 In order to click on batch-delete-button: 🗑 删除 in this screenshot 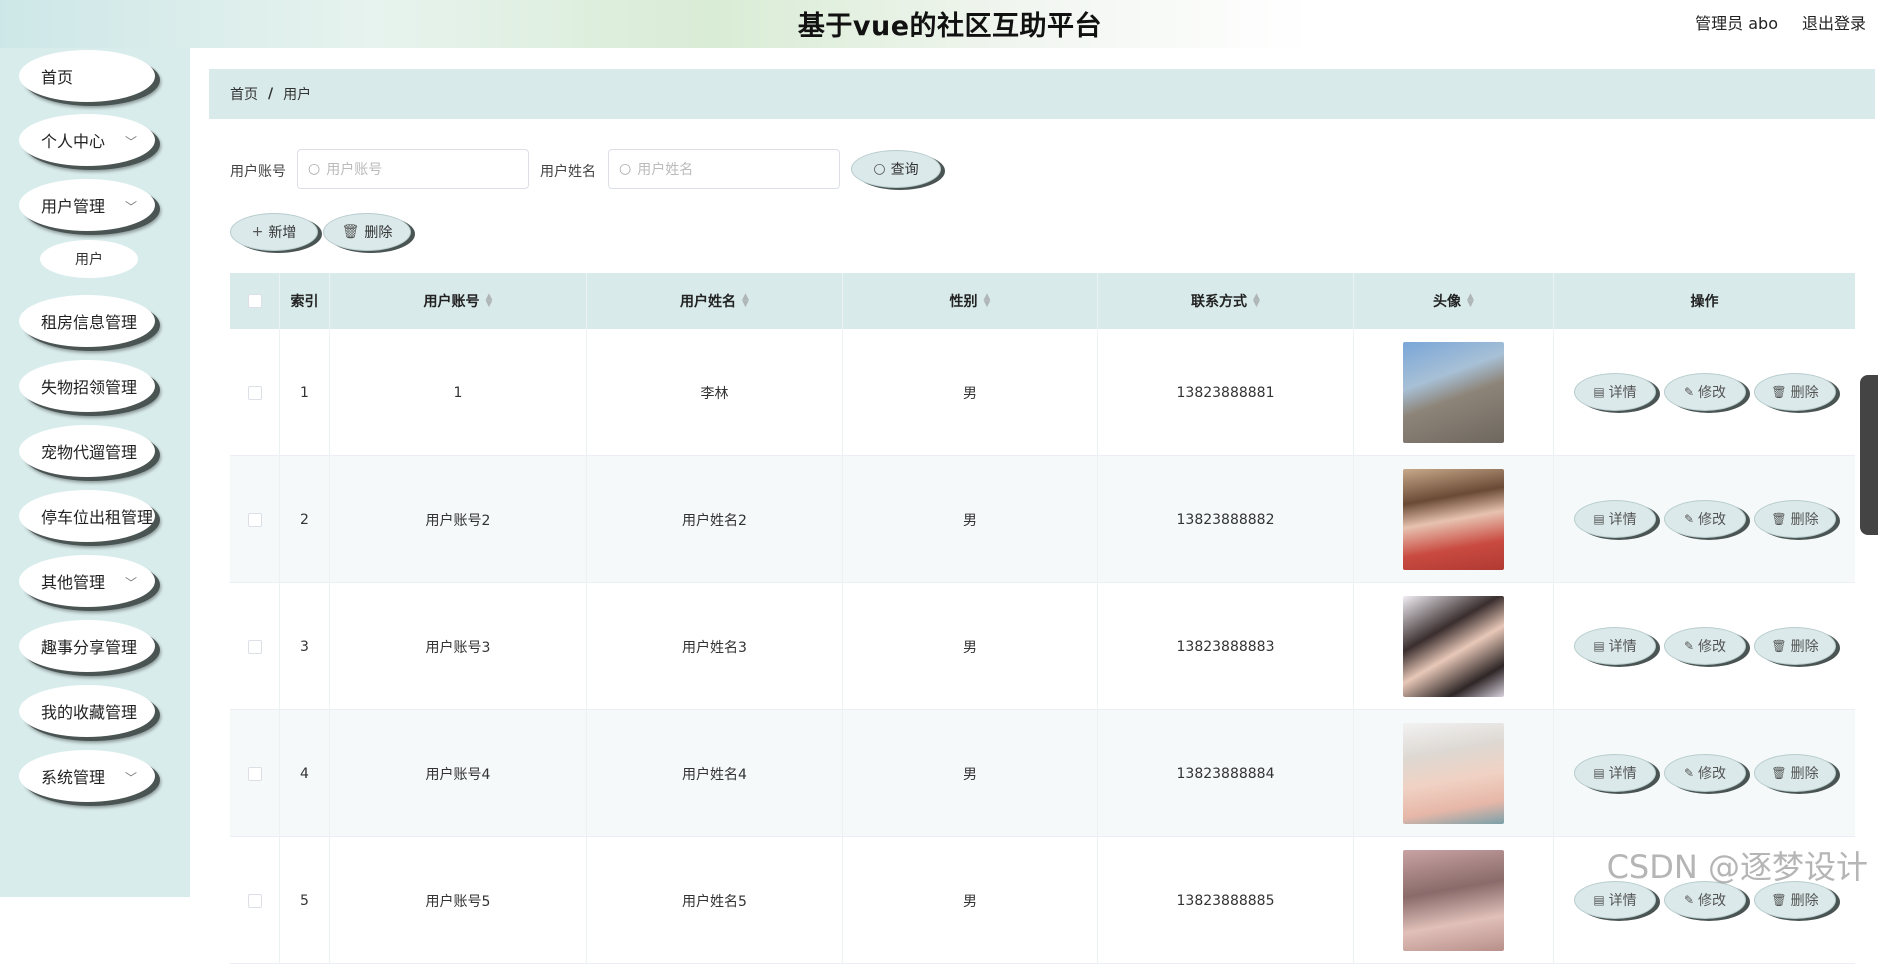, I will do `click(367, 232)`.